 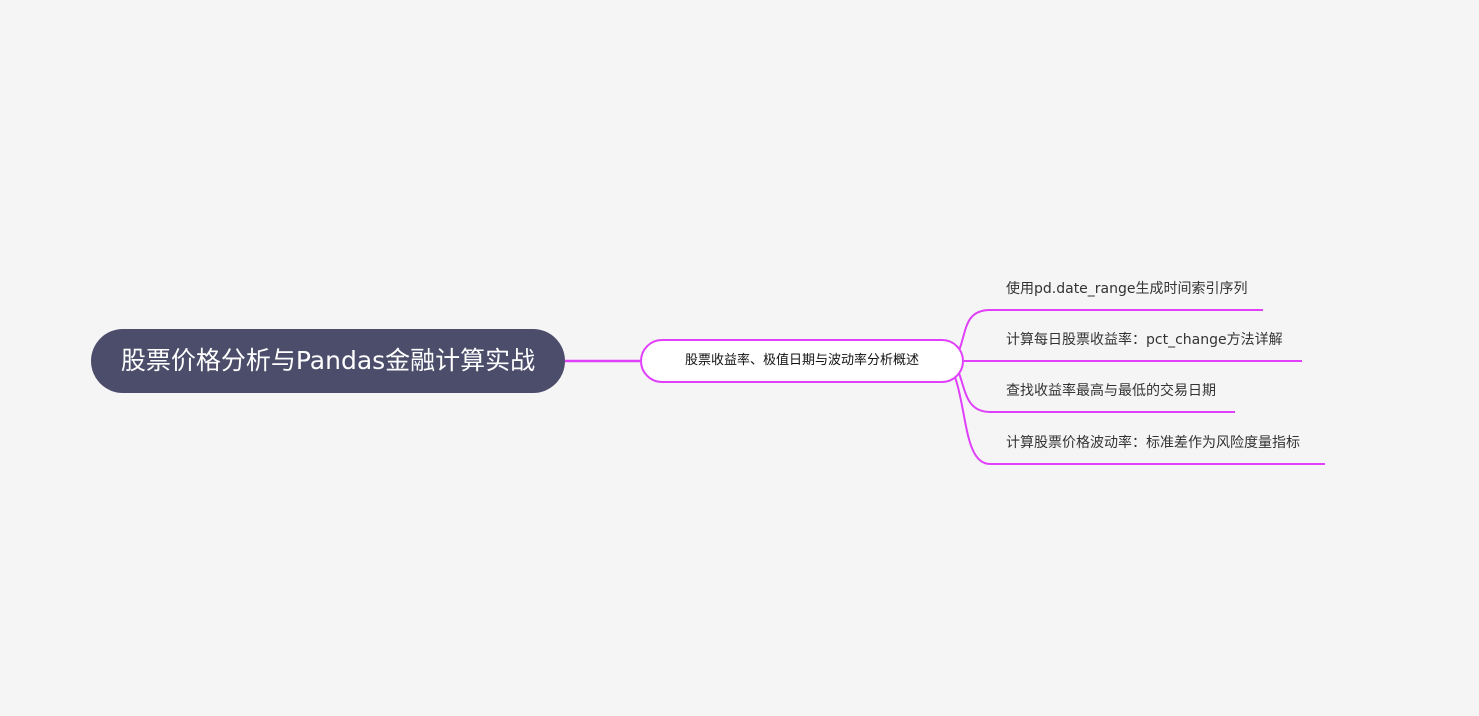 I want to click on leaf-topic-3: 查找收益率最高与最低的交易日期, so click(x=1111, y=391).